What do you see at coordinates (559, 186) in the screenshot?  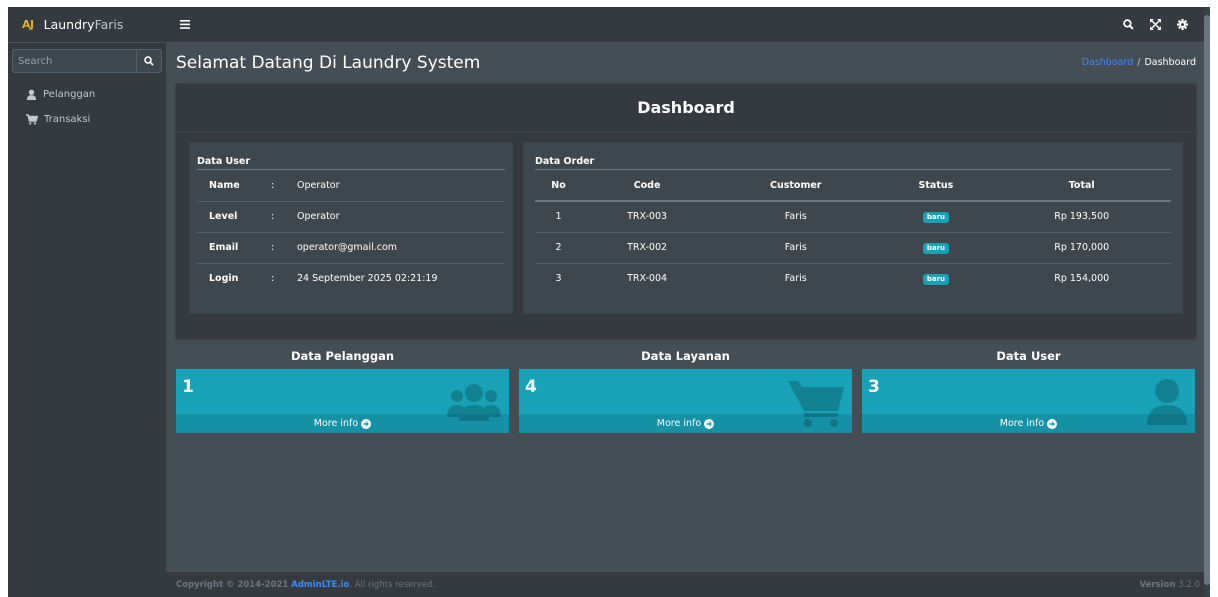 I see `column-header-no: No` at bounding box center [559, 186].